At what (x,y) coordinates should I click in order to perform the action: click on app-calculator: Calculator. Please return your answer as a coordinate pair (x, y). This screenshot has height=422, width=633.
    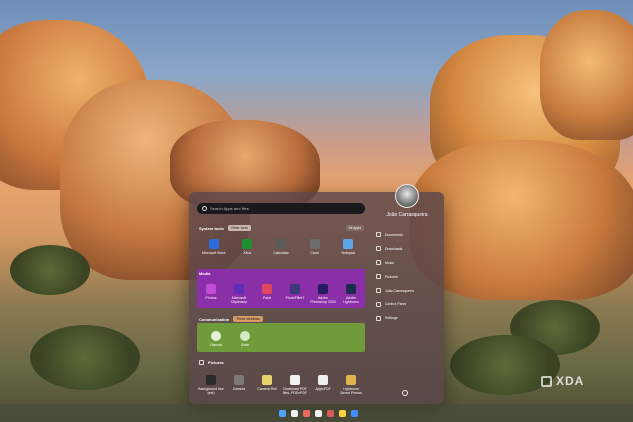
    Looking at the image, I should click on (281, 247).